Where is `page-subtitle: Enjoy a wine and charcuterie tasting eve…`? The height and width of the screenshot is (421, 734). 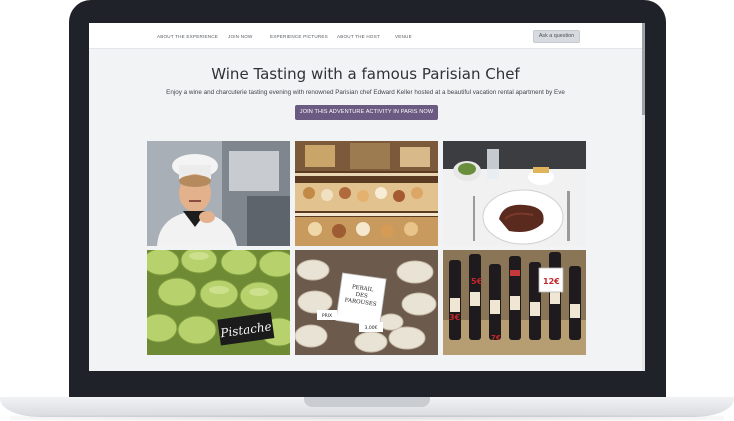
page-subtitle: Enjoy a wine and charcuterie tasting eve… is located at coordinates (365, 92).